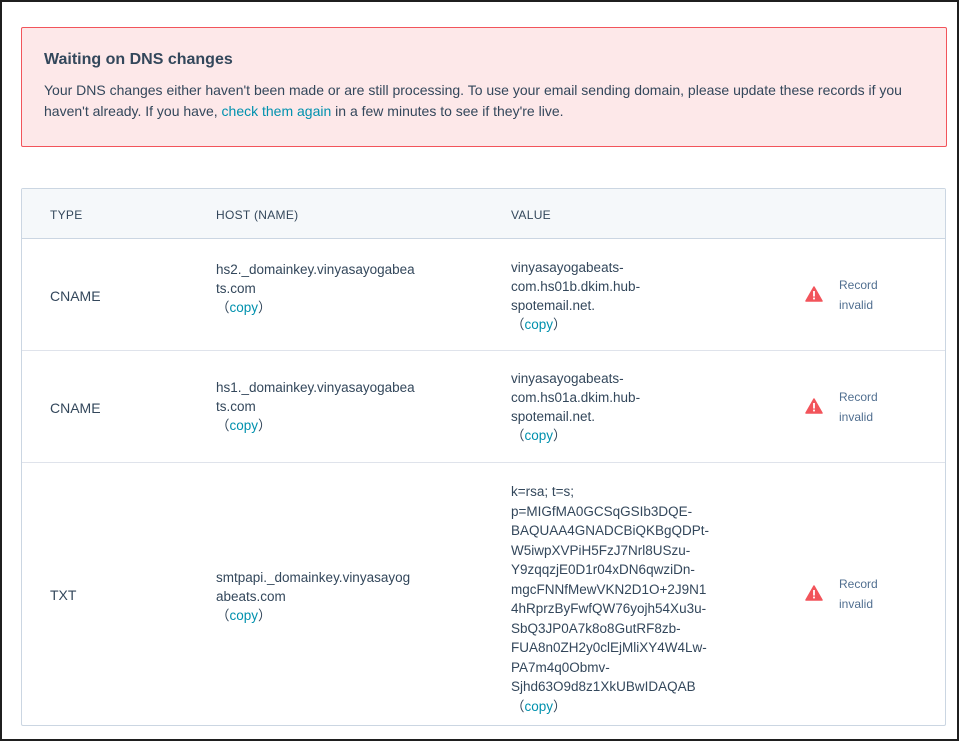  I want to click on value-line: 4hRprzByFwfQW76yojh54Xu3u-, so click(609, 608).